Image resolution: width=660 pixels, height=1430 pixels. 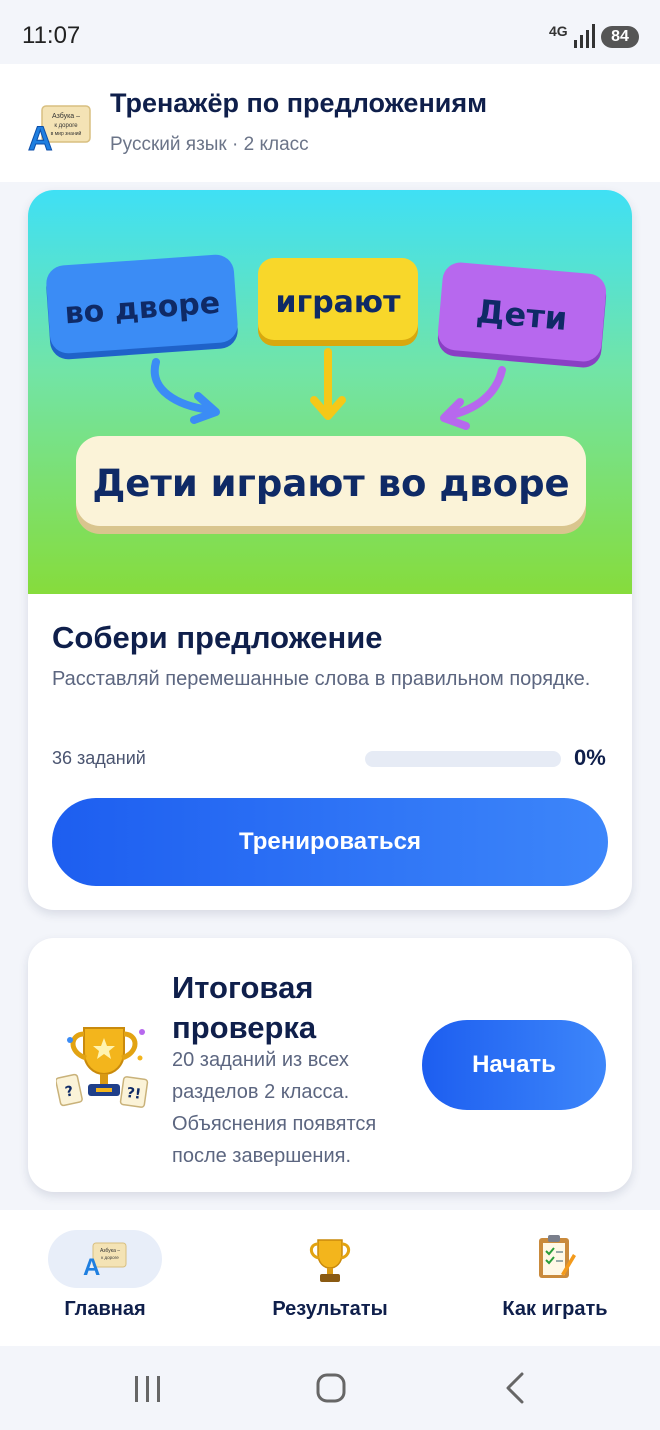 I want to click on home-icon, so click(x=331, y=1388).